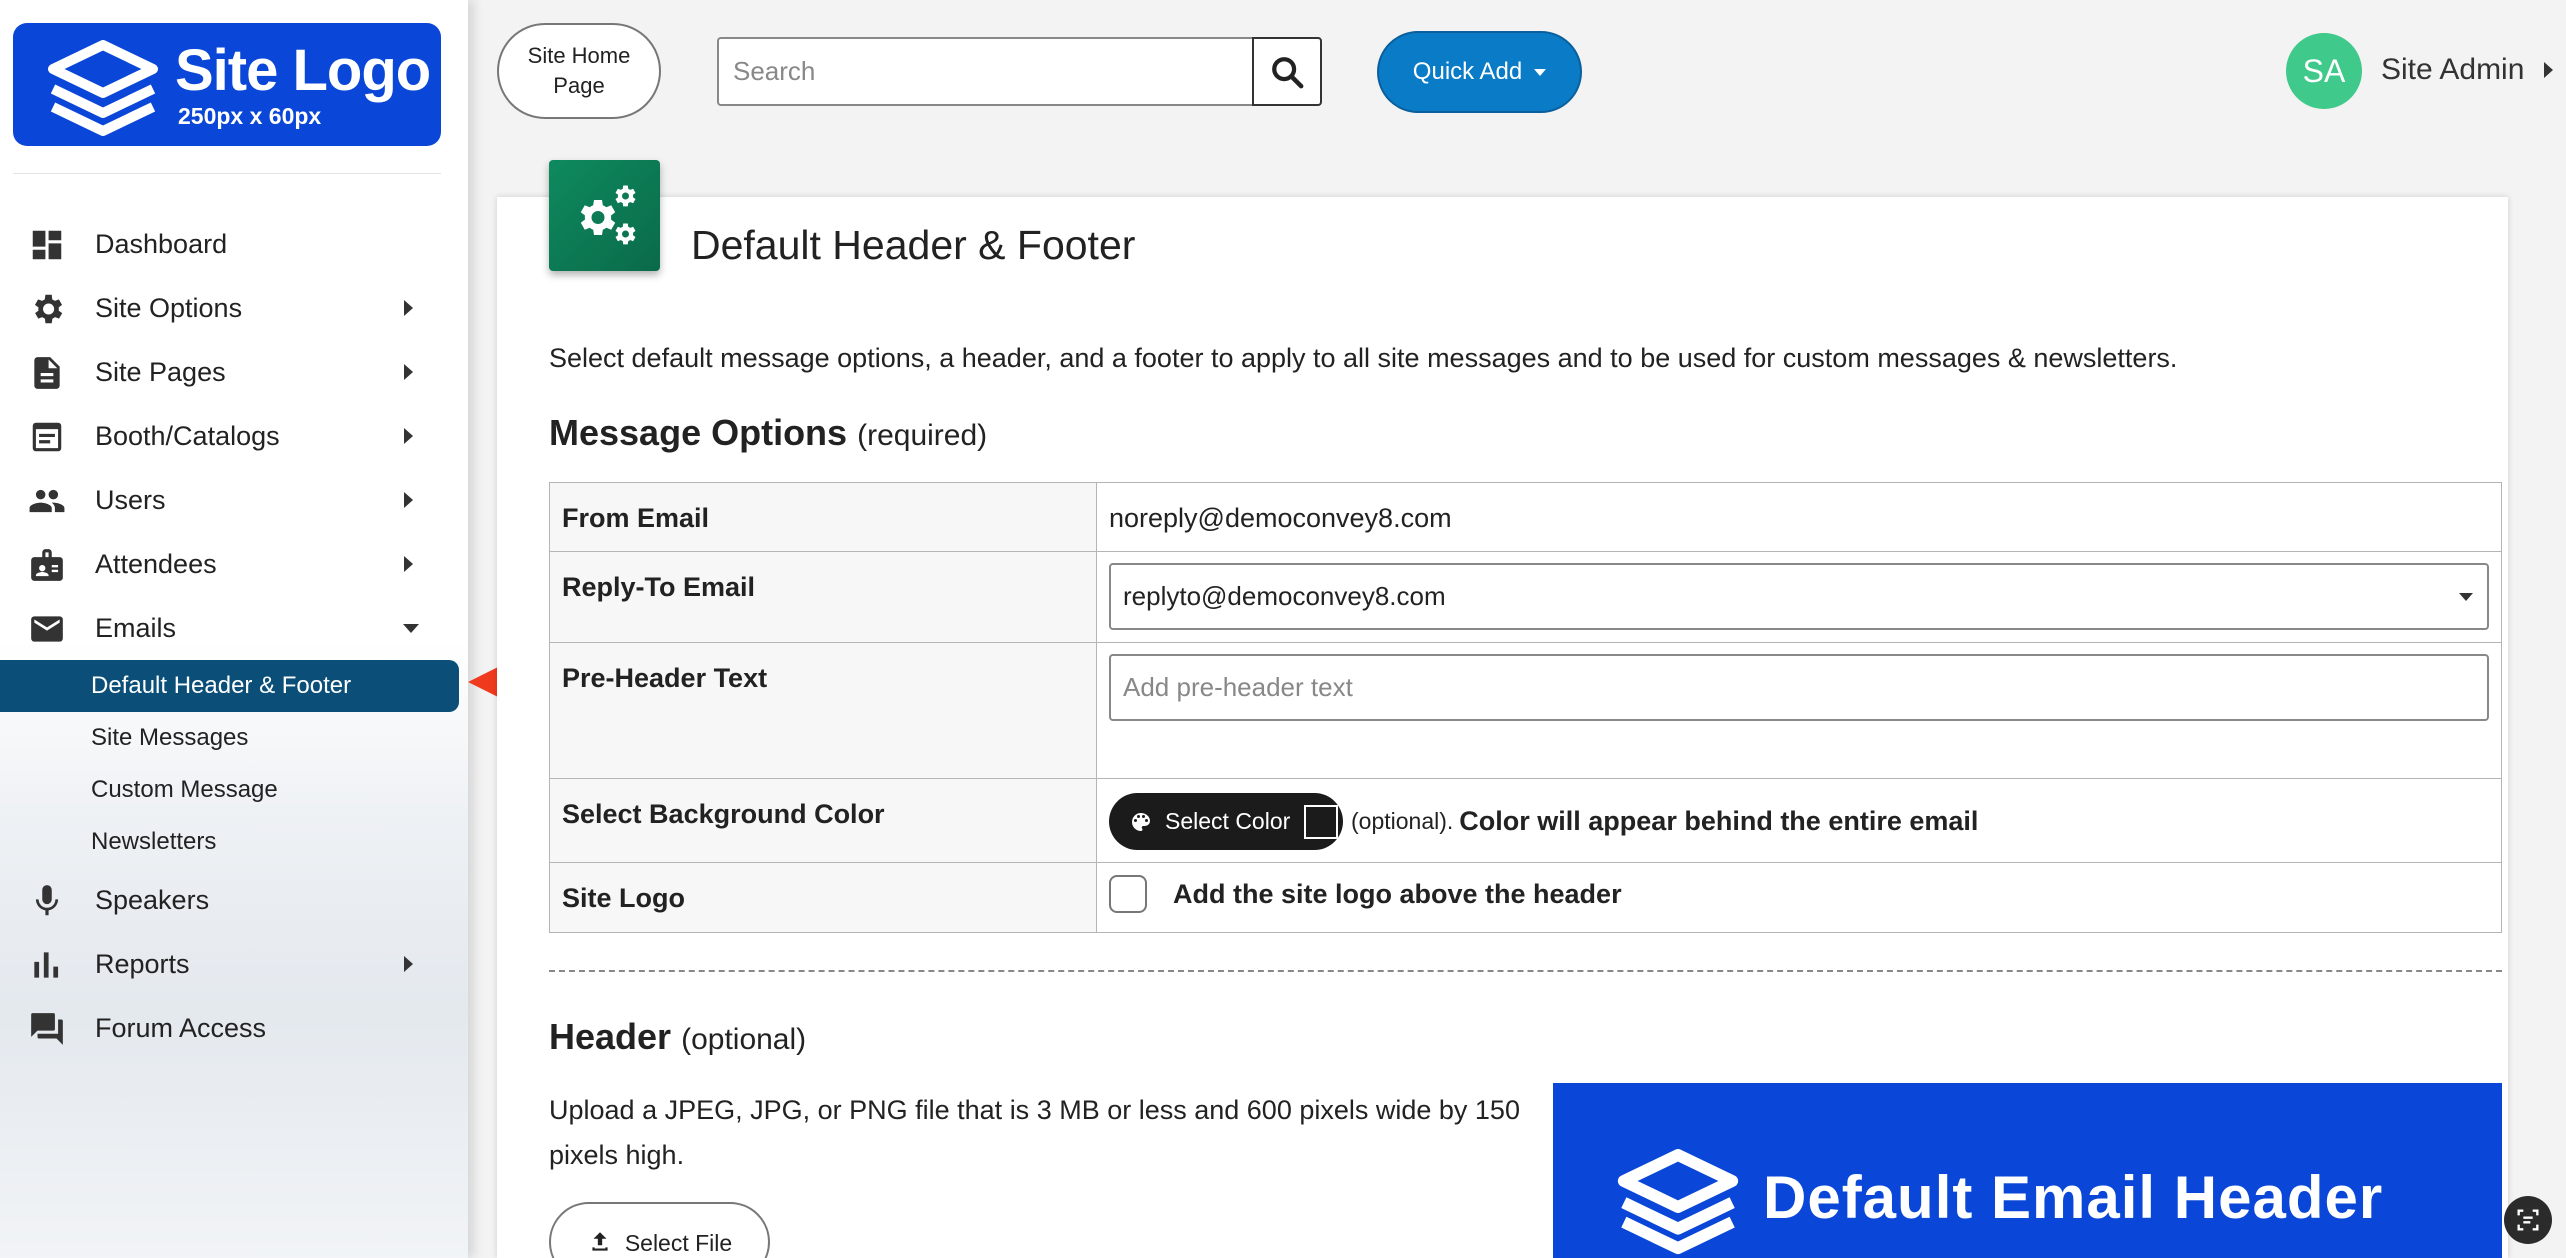 The width and height of the screenshot is (2566, 1258). I want to click on section-divider, so click(1525, 971).